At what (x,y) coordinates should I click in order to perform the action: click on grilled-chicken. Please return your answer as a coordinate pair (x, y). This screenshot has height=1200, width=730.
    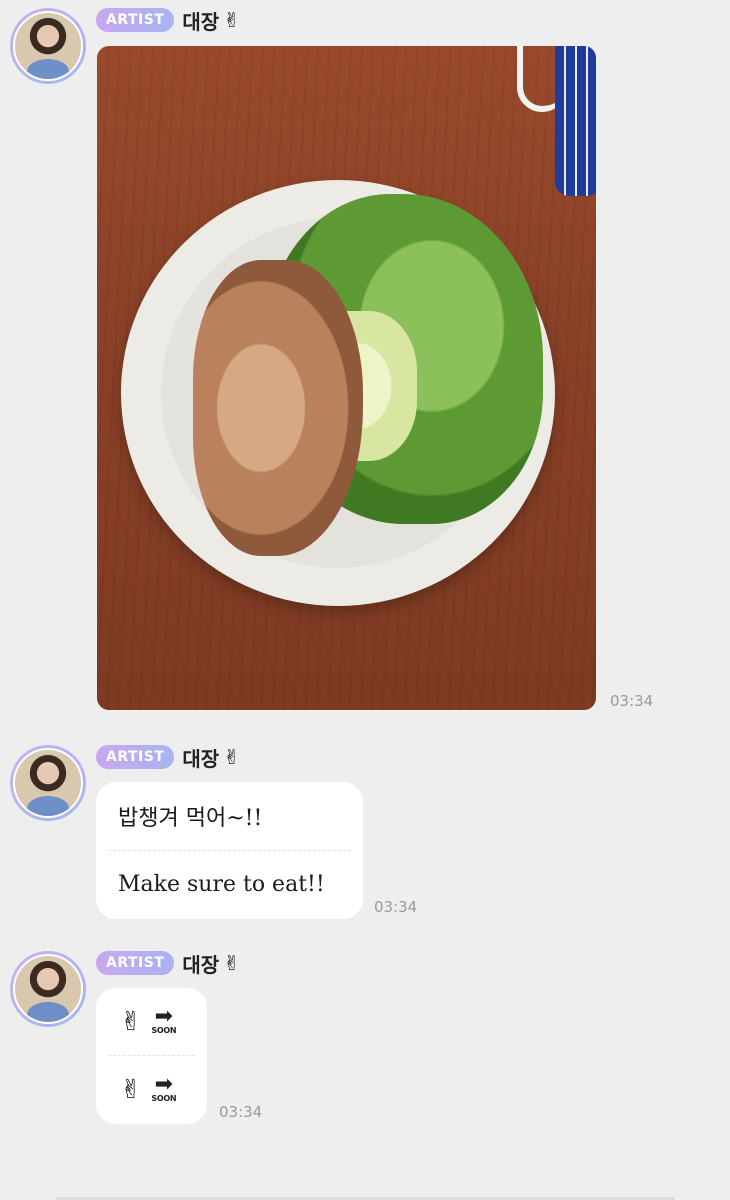
    Looking at the image, I should click on (278, 408).